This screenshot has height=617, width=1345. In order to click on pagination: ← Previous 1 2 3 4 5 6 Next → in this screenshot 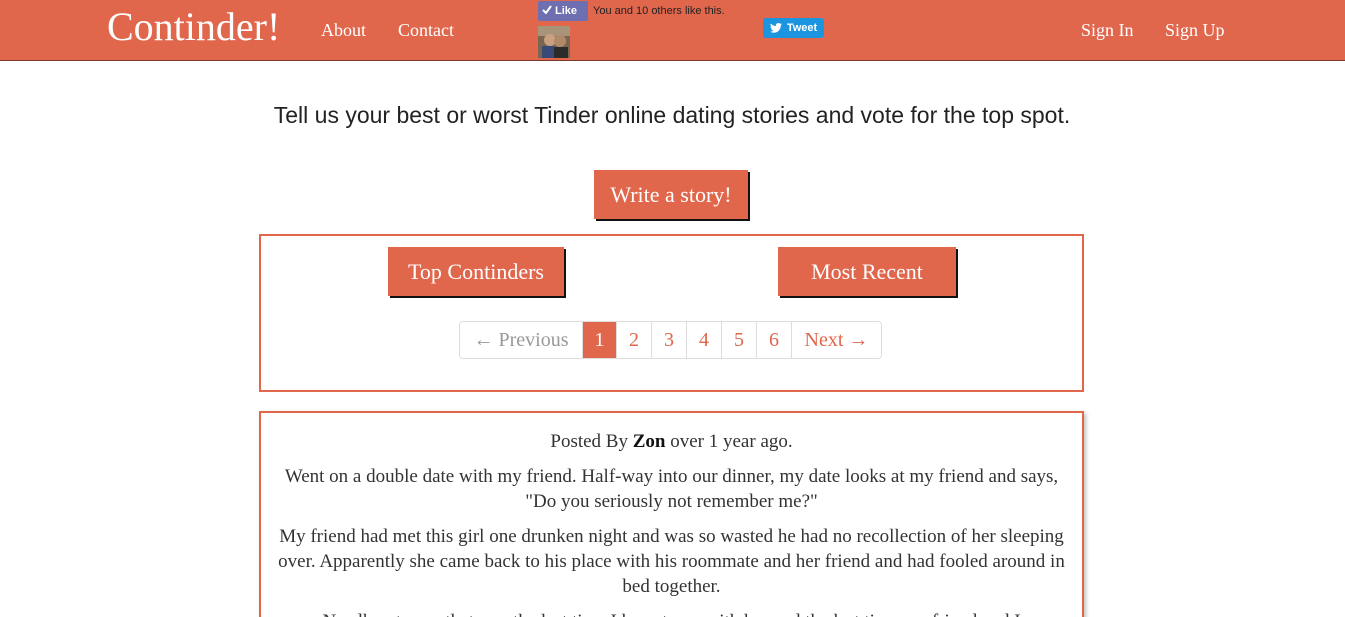, I will do `click(670, 340)`.